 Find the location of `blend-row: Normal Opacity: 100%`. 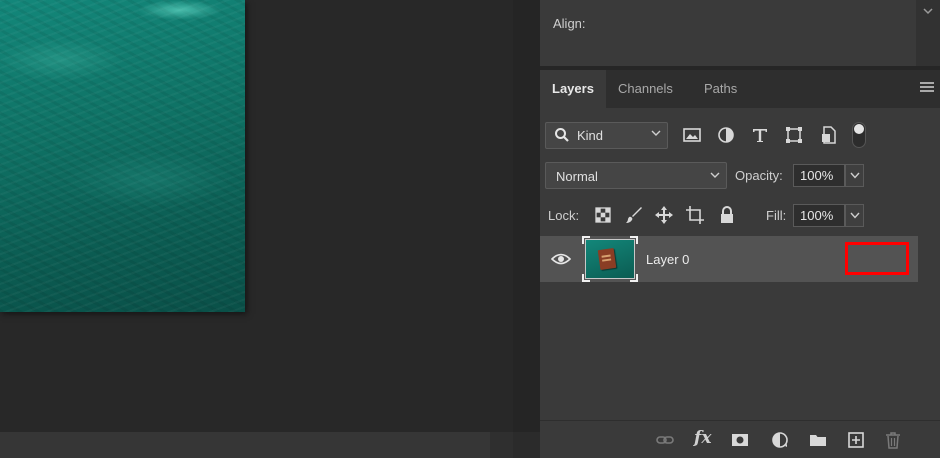

blend-row: Normal Opacity: 100% is located at coordinates (740, 175).